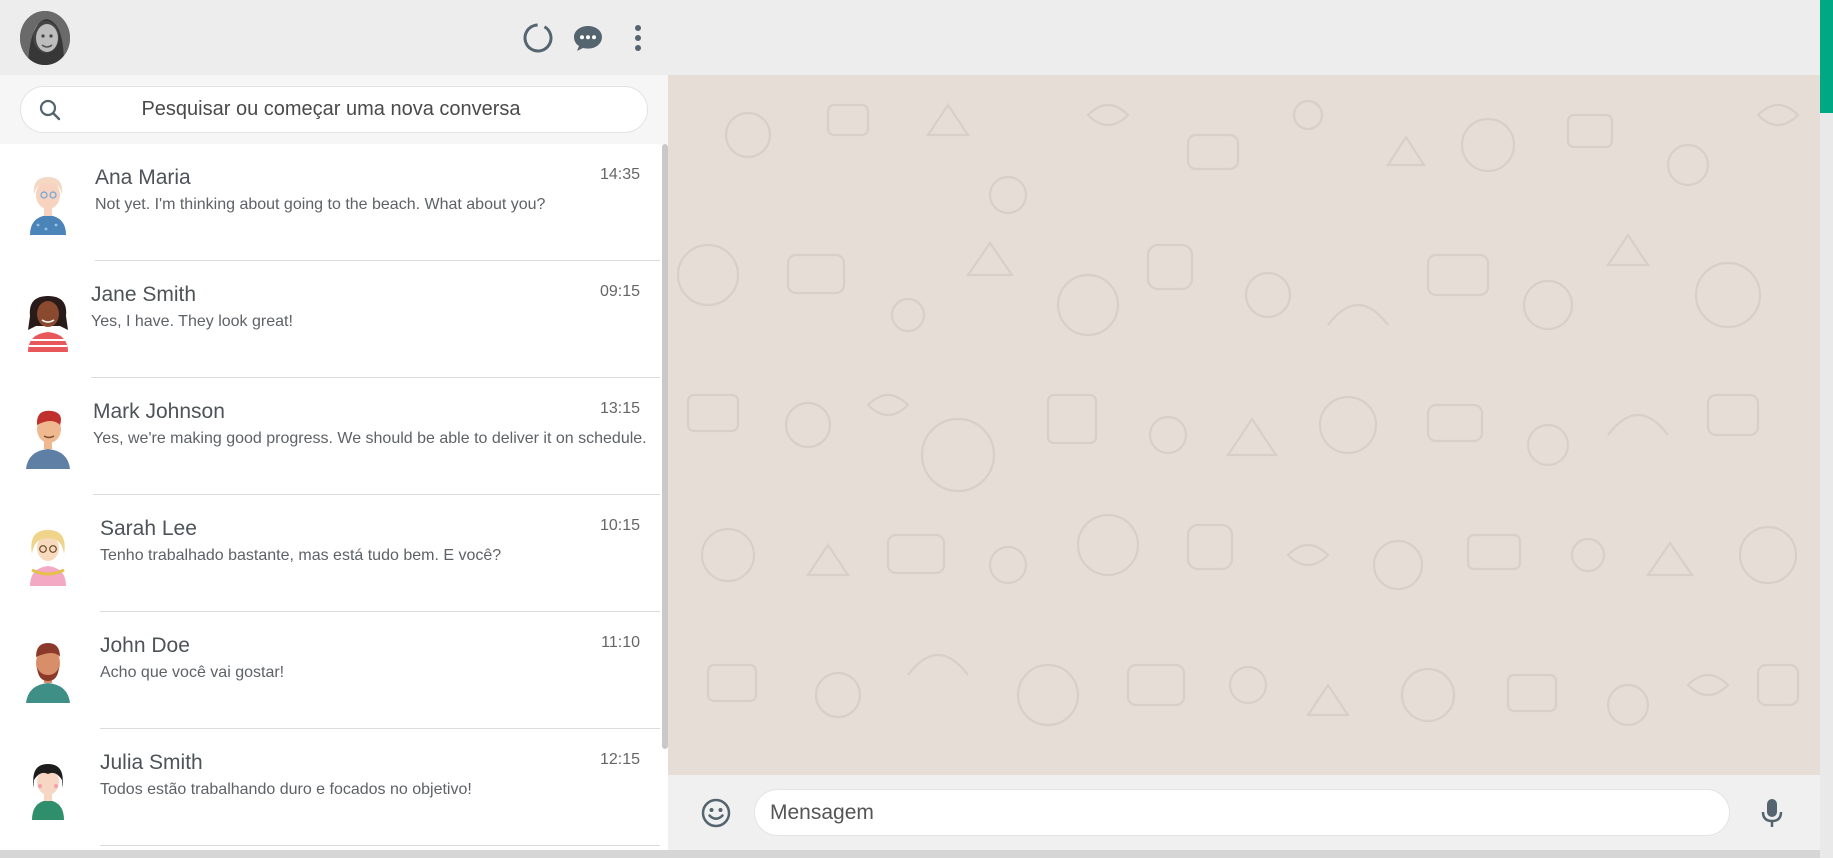 The width and height of the screenshot is (1833, 858). What do you see at coordinates (192, 321) in the screenshot?
I see `last-message: Yes, I have. They look great!` at bounding box center [192, 321].